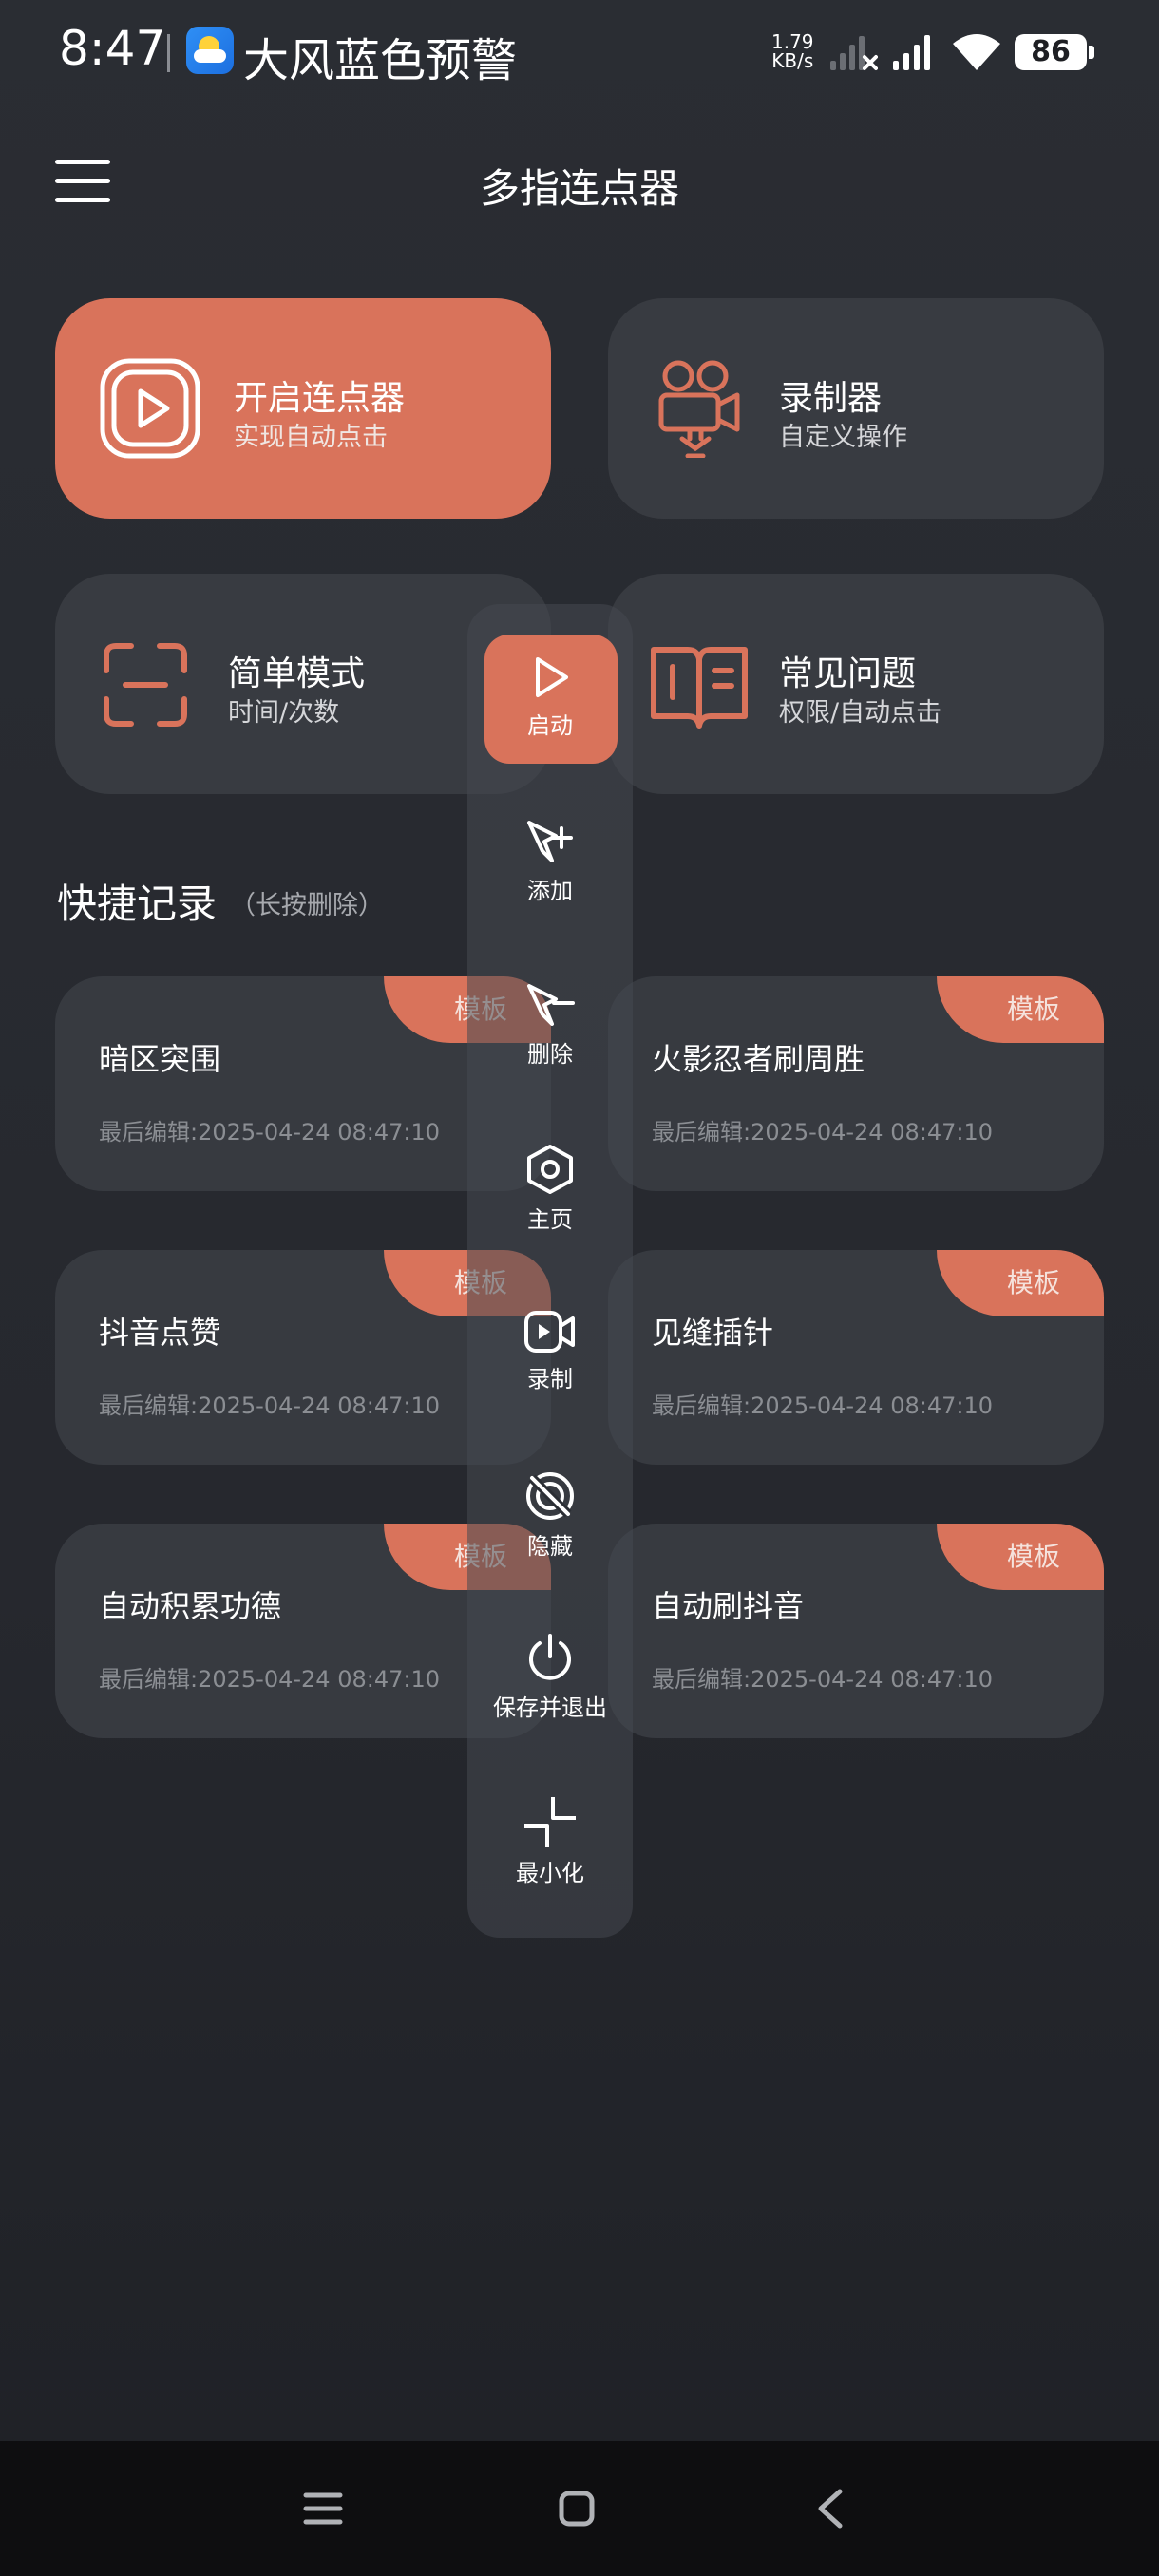 The image size is (1159, 2576). Describe the element at coordinates (550, 1271) in the screenshot. I see `floating-toolbar` at that location.